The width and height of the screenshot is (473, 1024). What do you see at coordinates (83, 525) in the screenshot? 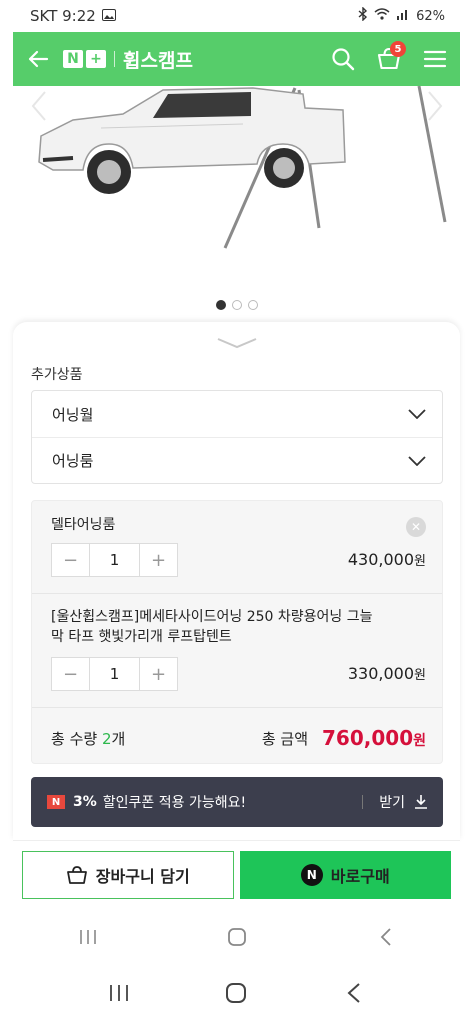
I see `item-name: 델타어닝룸` at bounding box center [83, 525].